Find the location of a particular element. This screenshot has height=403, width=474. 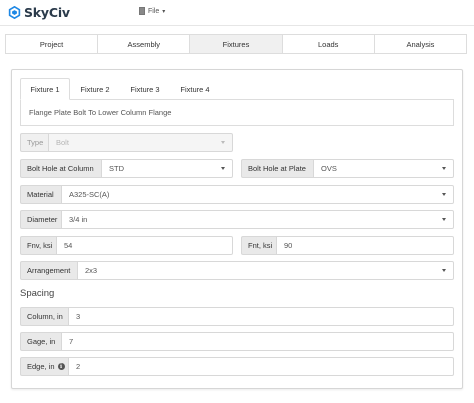

diameter-row: Diameter 3/4 in is located at coordinates (237, 219).